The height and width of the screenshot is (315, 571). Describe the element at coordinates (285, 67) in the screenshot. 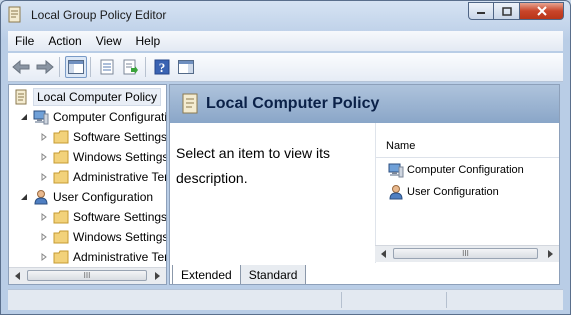

I see `toolbar: ?` at that location.